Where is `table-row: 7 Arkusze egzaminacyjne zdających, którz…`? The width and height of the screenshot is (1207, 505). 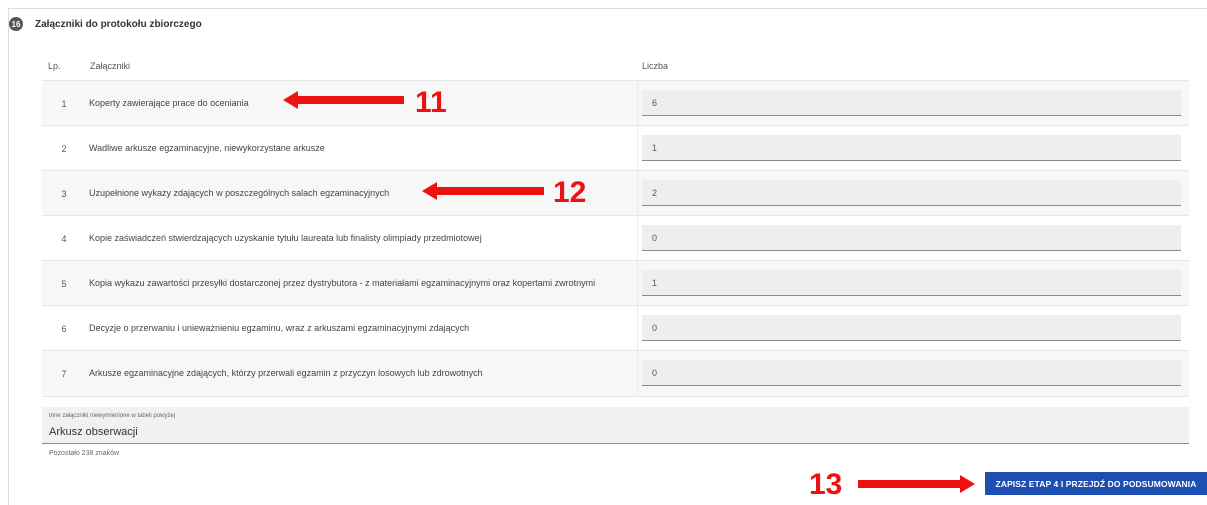 table-row: 7 Arkusze egzaminacyjne zdających, którz… is located at coordinates (615, 373).